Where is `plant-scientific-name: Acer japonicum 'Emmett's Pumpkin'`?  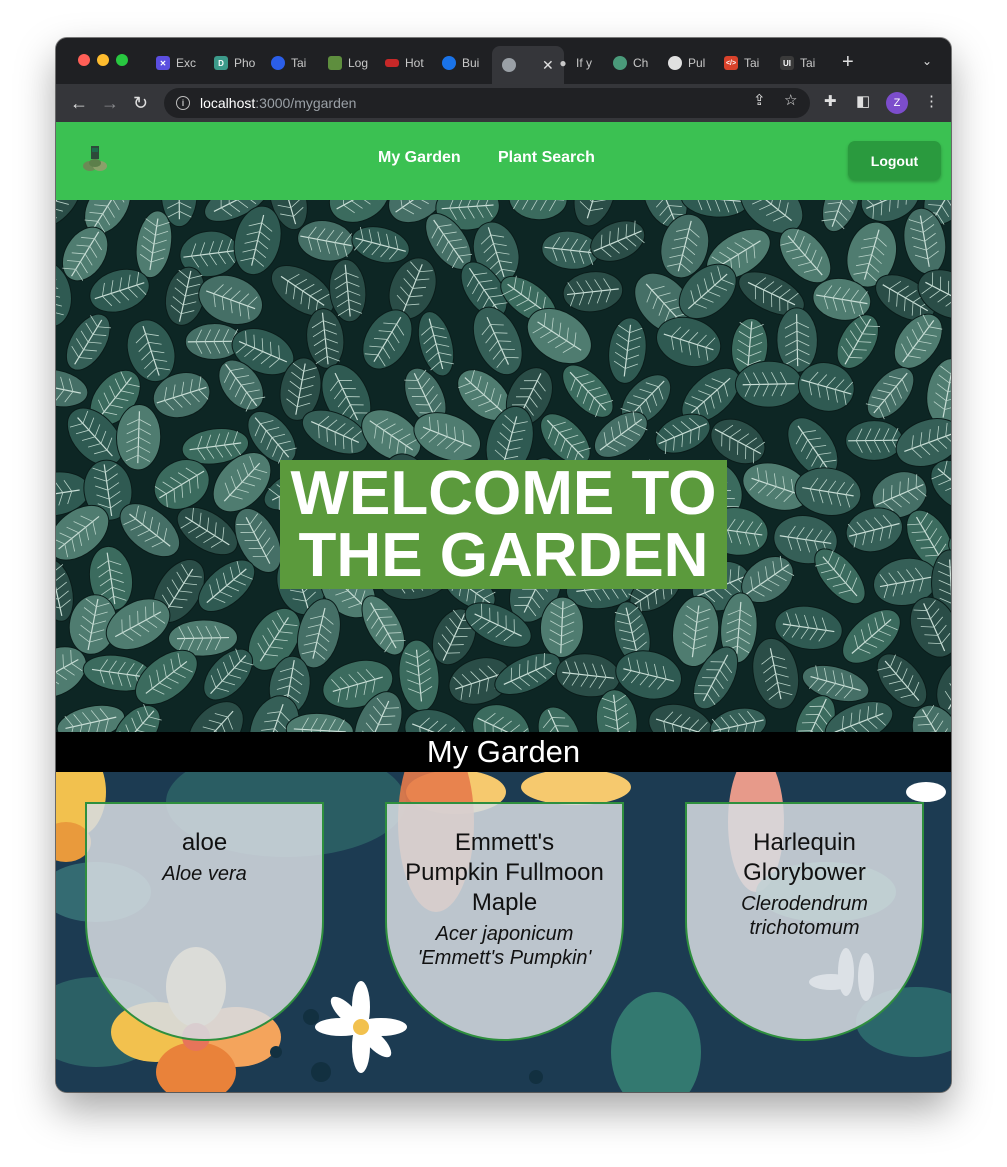 plant-scientific-name: Acer japonicum 'Emmett's Pumpkin' is located at coordinates (504, 946).